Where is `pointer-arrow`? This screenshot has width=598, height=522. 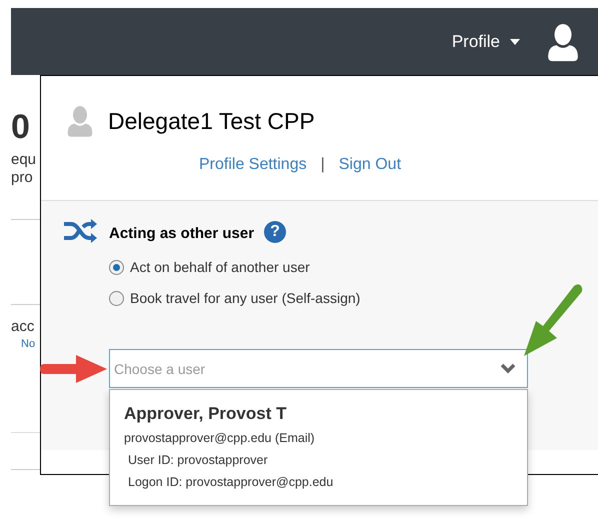 pointer-arrow is located at coordinates (74, 369).